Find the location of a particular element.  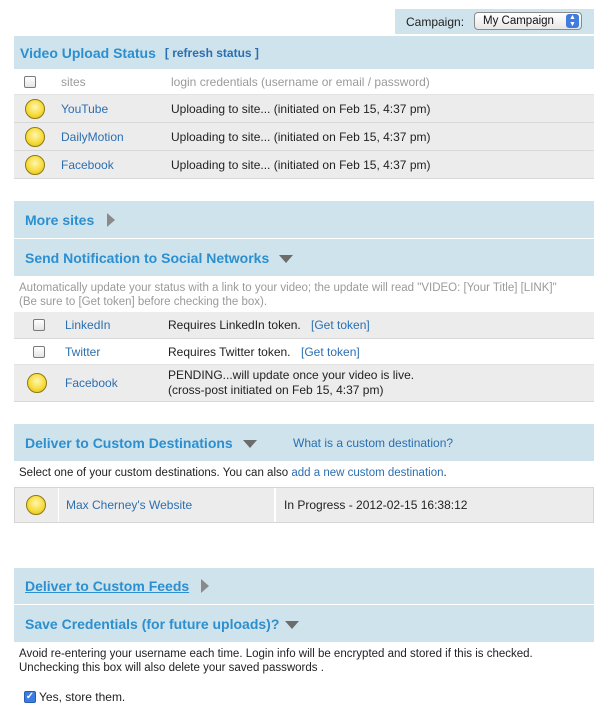

select-all-sites-checkbox is located at coordinates (30, 81).